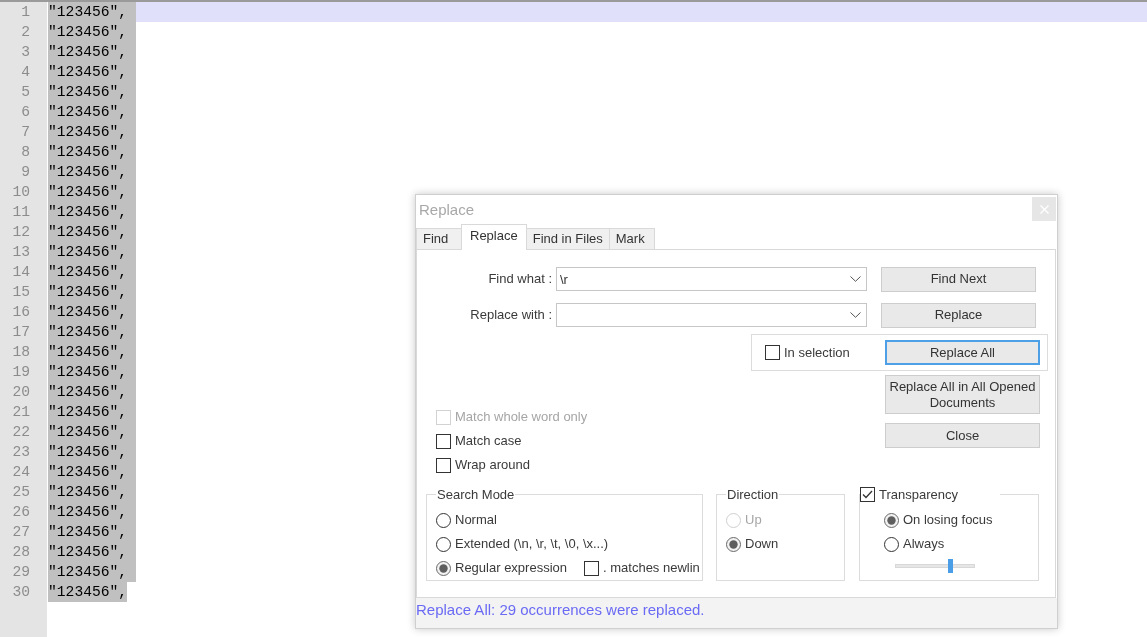 Image resolution: width=1147 pixels, height=637 pixels. What do you see at coordinates (511, 568) in the screenshot?
I see `option-label: Regular expression` at bounding box center [511, 568].